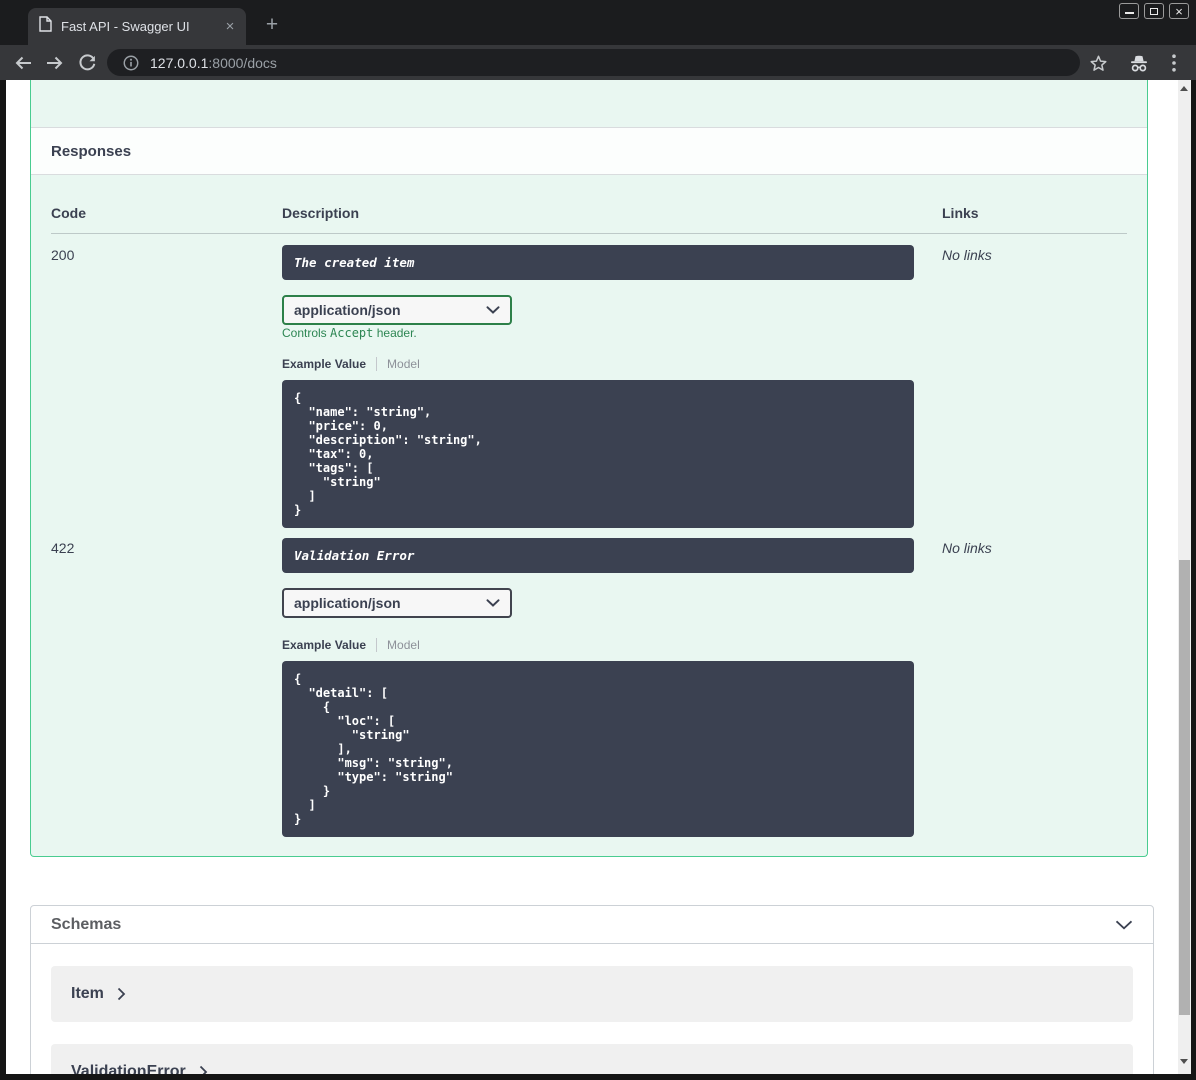 The image size is (1196, 1080). I want to click on schema-item-row: ValidationError, so click(592, 1059).